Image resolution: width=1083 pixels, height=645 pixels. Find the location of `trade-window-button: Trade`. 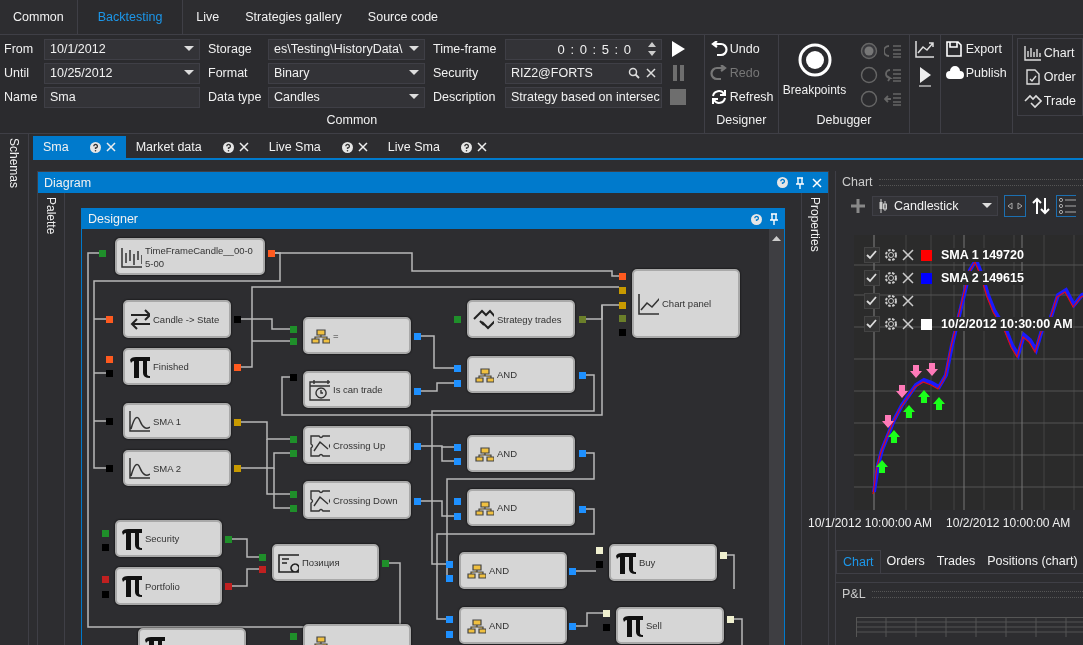

trade-window-button: Trade is located at coordinates (1049, 100).